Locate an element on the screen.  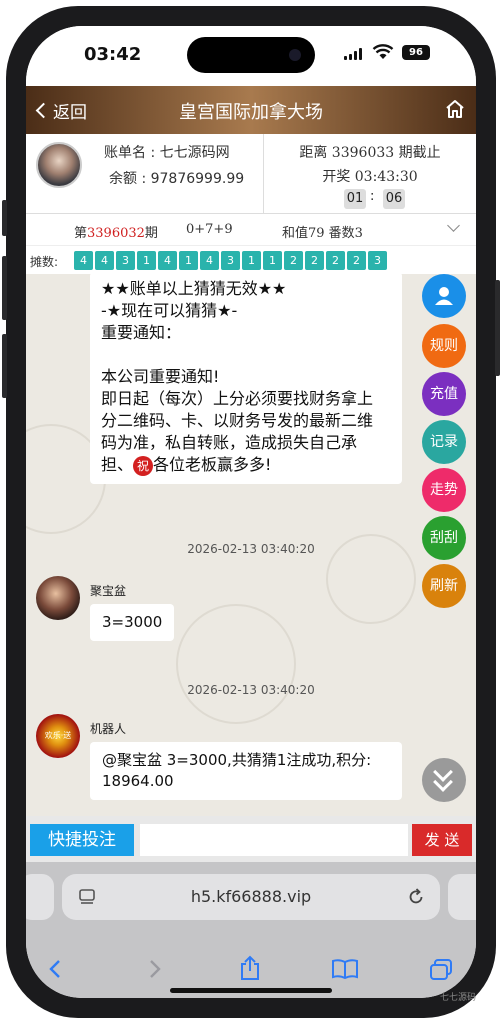
previous-tab is located at coordinates (40, 897).